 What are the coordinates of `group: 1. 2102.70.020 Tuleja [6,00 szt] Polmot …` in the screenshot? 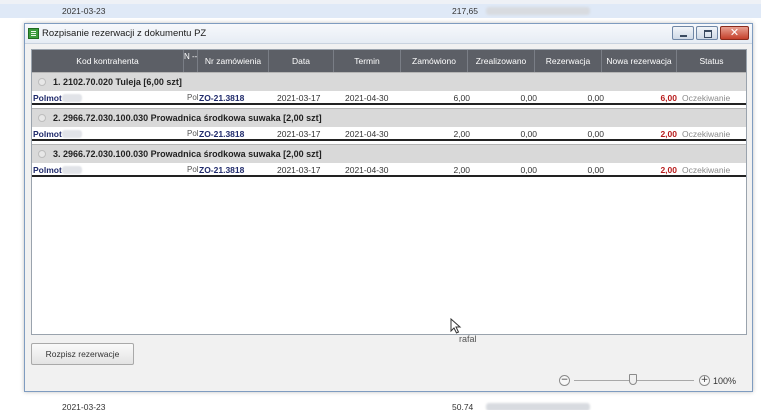 It's located at (389, 90).